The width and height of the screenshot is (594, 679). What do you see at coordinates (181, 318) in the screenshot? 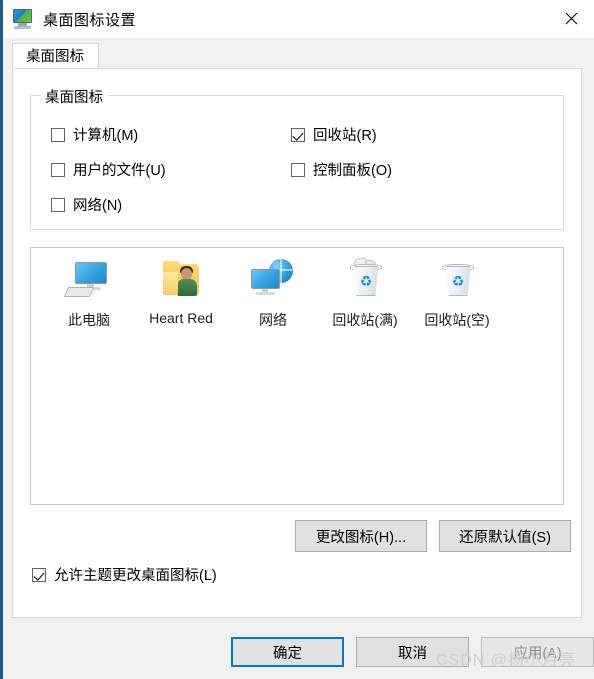
I see `preview-label-user-folder: Heart Red` at bounding box center [181, 318].